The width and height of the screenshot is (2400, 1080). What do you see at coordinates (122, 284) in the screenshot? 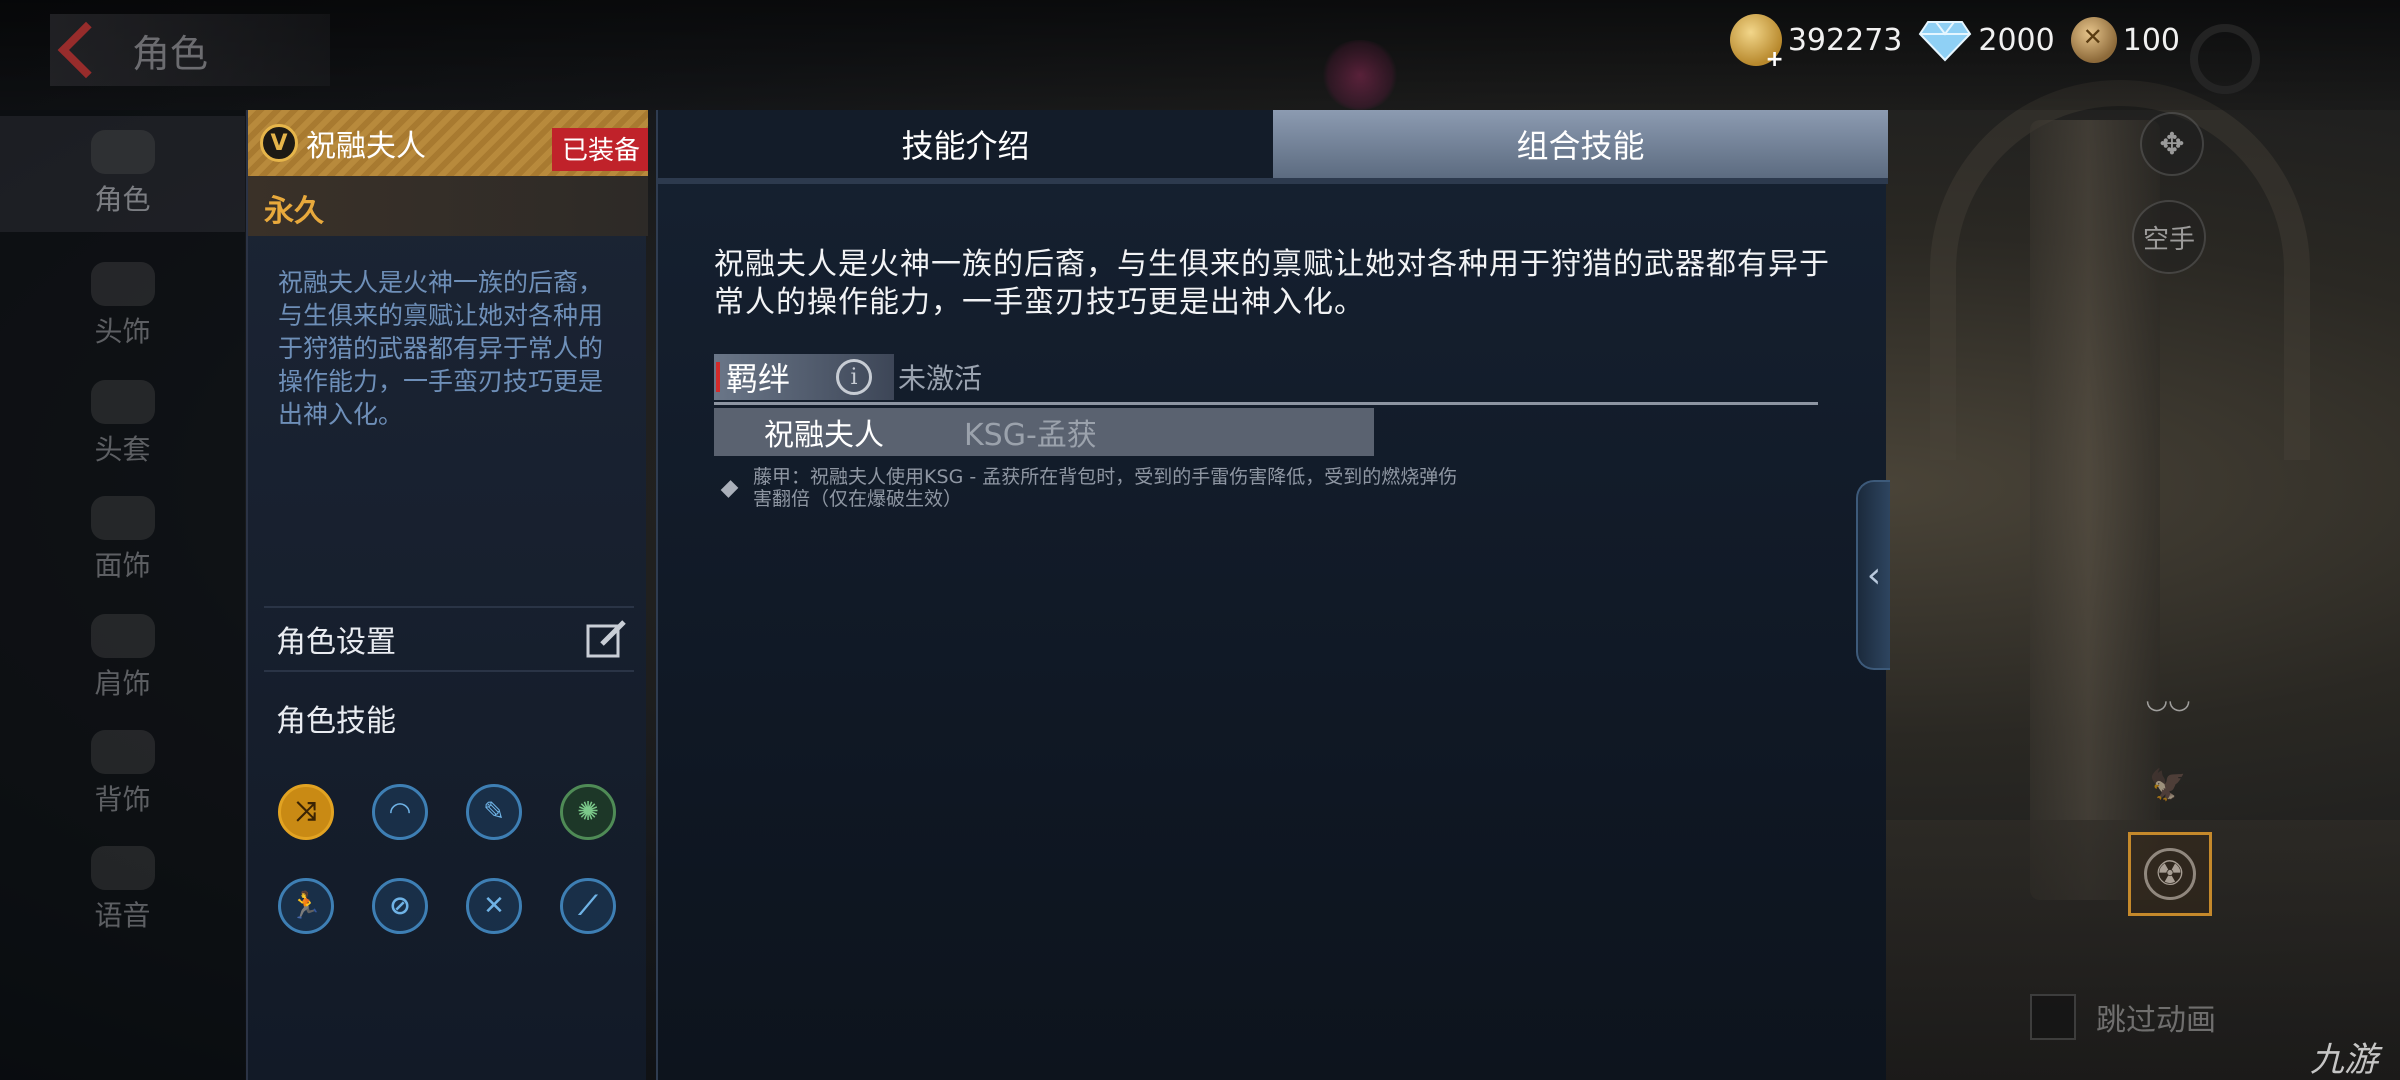
I see `headwear-icon` at bounding box center [122, 284].